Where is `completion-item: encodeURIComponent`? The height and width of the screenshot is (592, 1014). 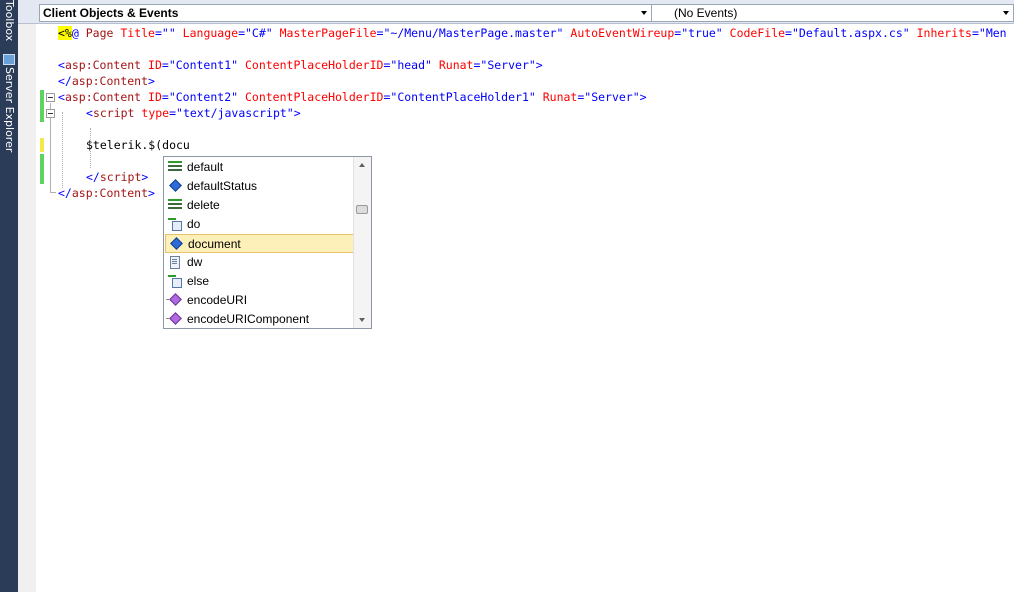 completion-item: encodeURIComponent is located at coordinates (259, 319).